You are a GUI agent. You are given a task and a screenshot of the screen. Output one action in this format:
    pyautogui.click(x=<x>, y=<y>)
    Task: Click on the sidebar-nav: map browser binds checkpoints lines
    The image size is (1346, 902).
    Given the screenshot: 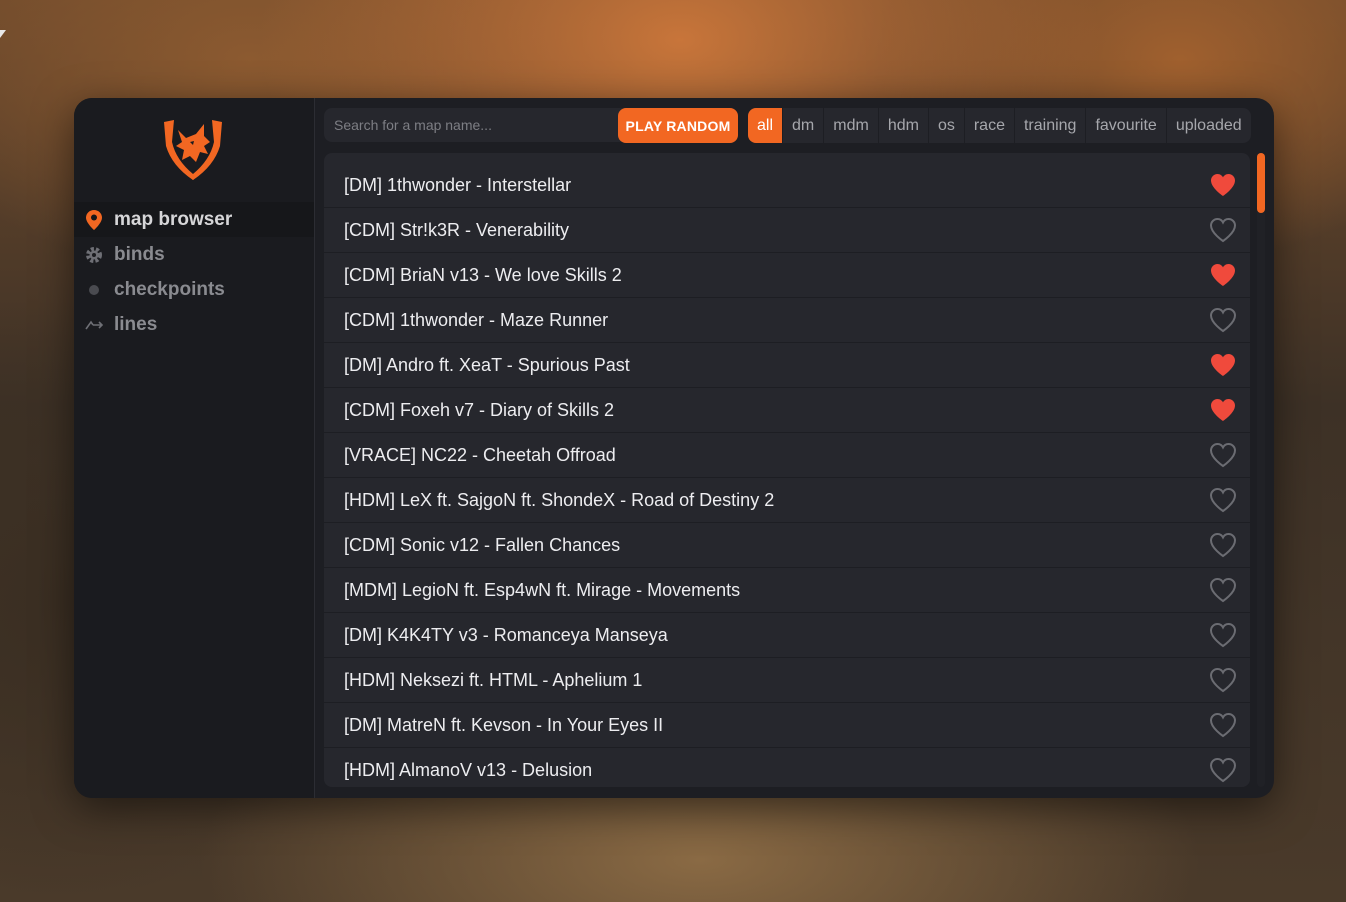 What is the action you would take?
    pyautogui.click(x=194, y=272)
    